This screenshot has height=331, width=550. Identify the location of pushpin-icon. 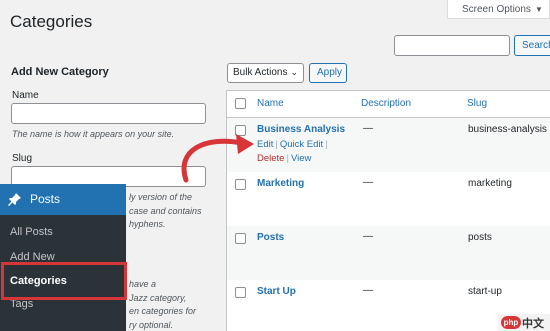
(14, 199).